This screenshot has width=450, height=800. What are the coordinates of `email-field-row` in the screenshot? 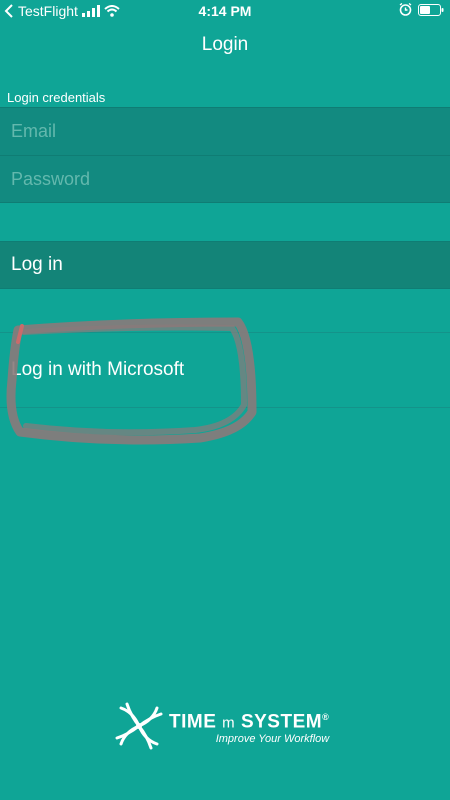 It's located at (225, 131).